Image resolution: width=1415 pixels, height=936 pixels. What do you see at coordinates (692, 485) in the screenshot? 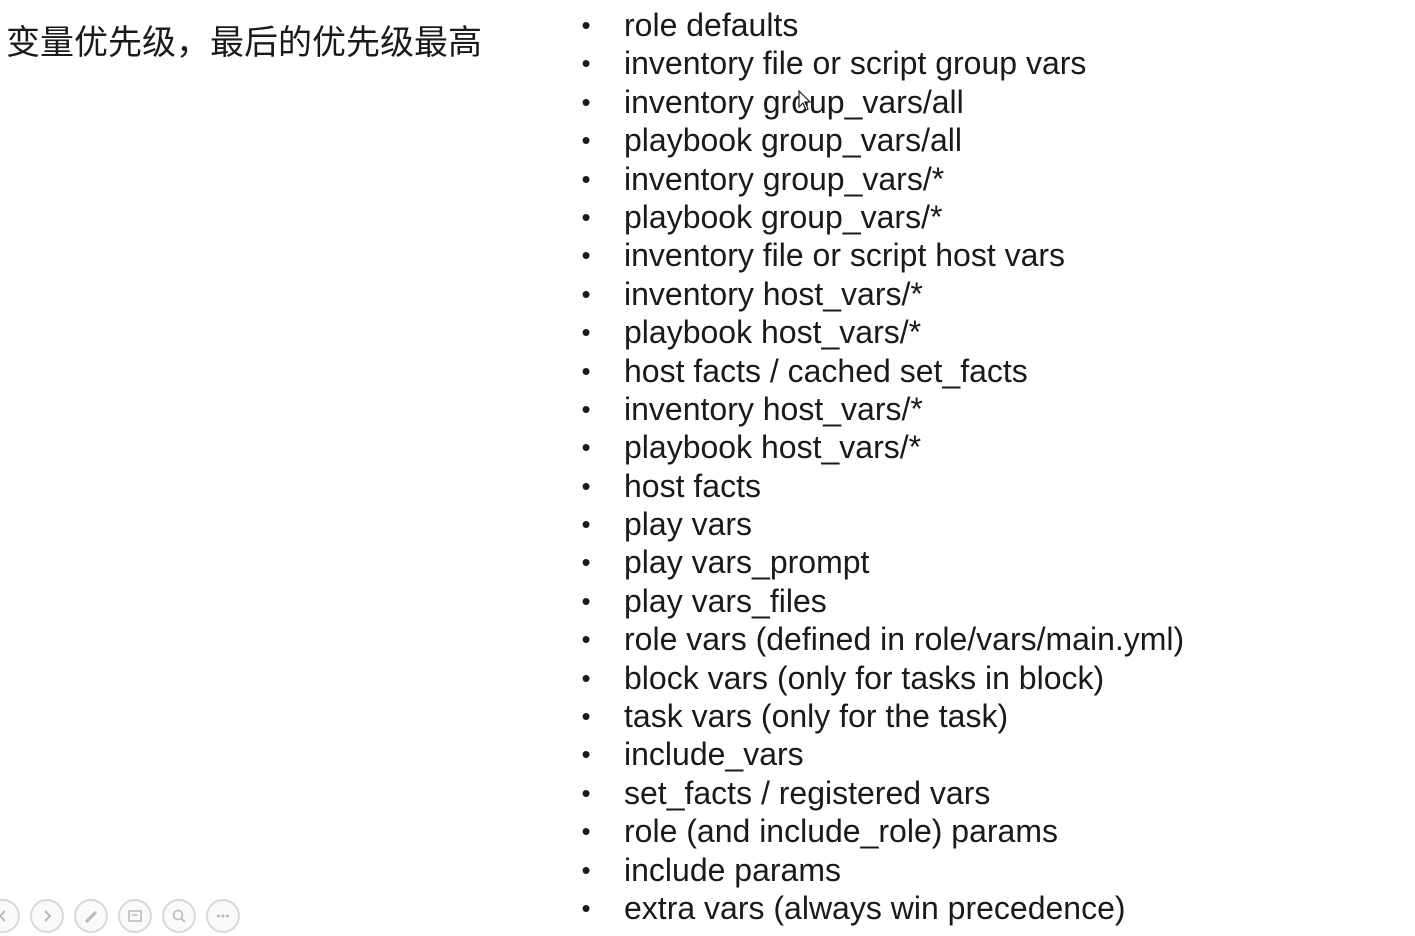
I see `list-item-text: host facts` at bounding box center [692, 485].